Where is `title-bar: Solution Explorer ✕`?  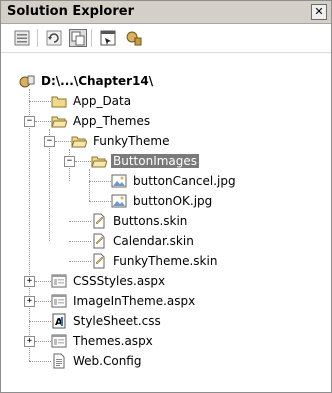
title-bar: Solution Explorer ✕ is located at coordinates (166, 12).